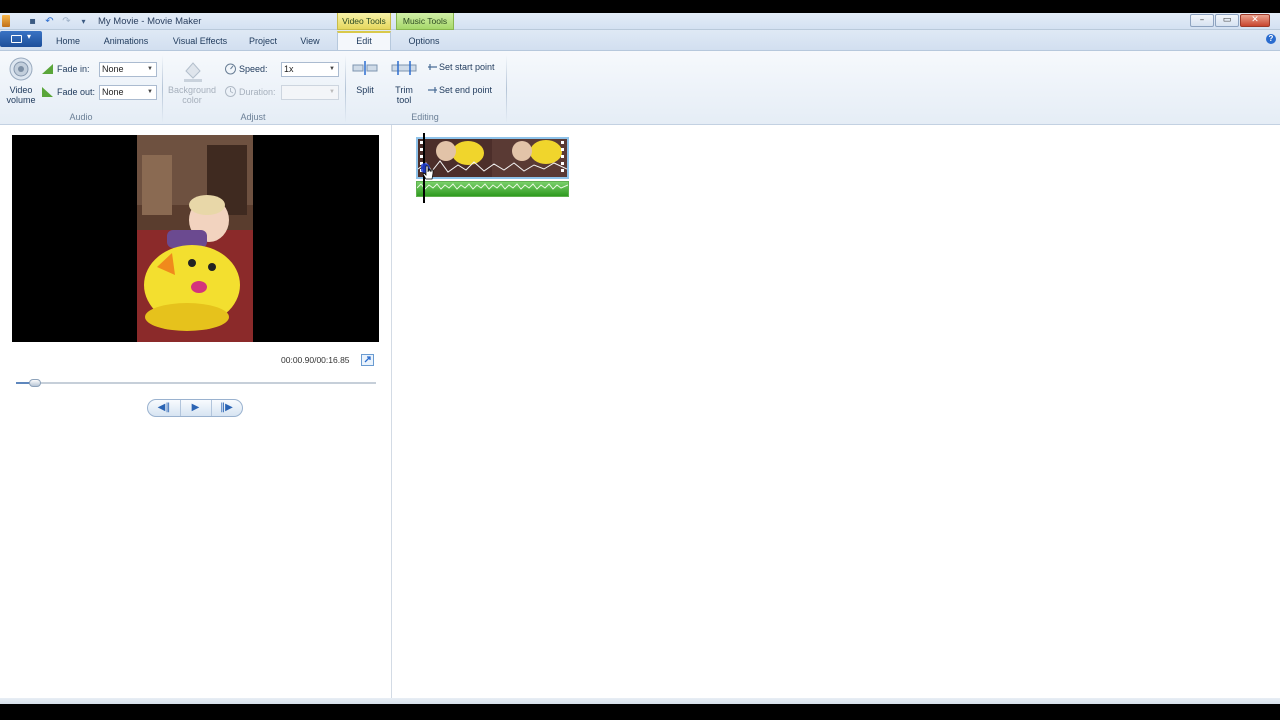 This screenshot has height=720, width=1280. Describe the element at coordinates (263, 41) in the screenshot. I see `tab-project: Project` at that location.